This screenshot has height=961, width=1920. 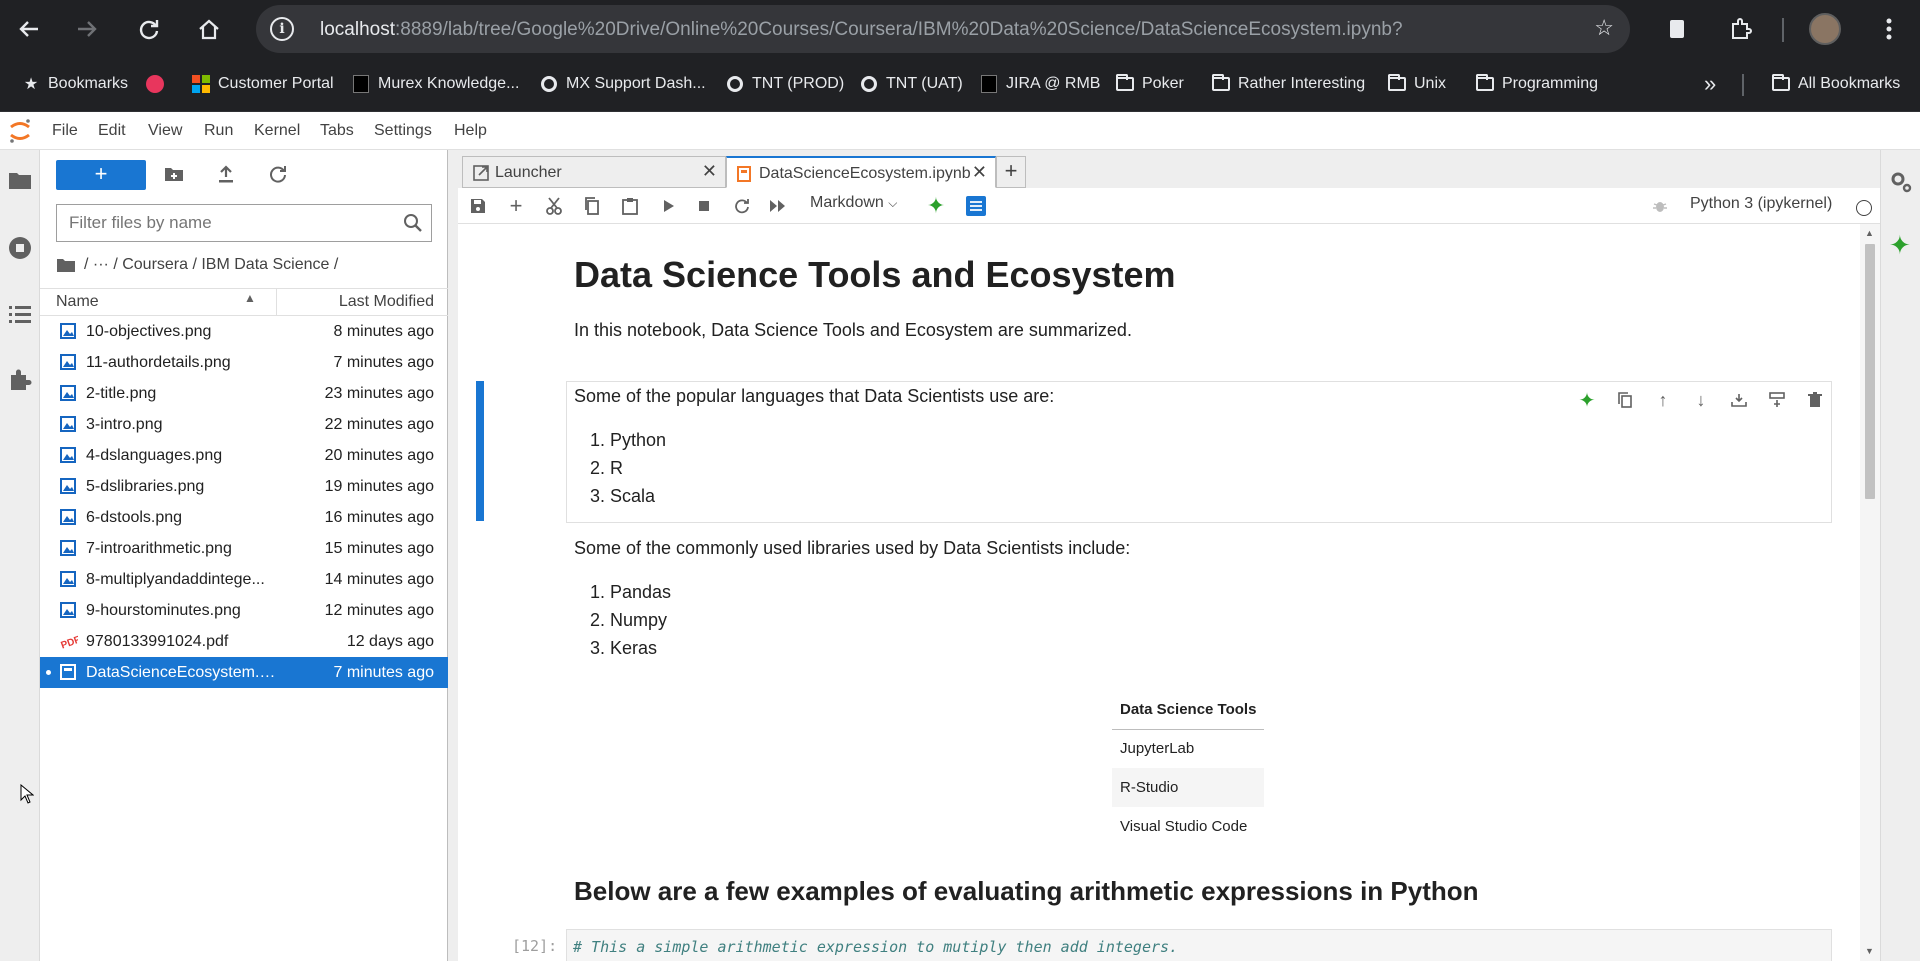 What do you see at coordinates (226, 174) in the screenshot?
I see `upload-icon` at bounding box center [226, 174].